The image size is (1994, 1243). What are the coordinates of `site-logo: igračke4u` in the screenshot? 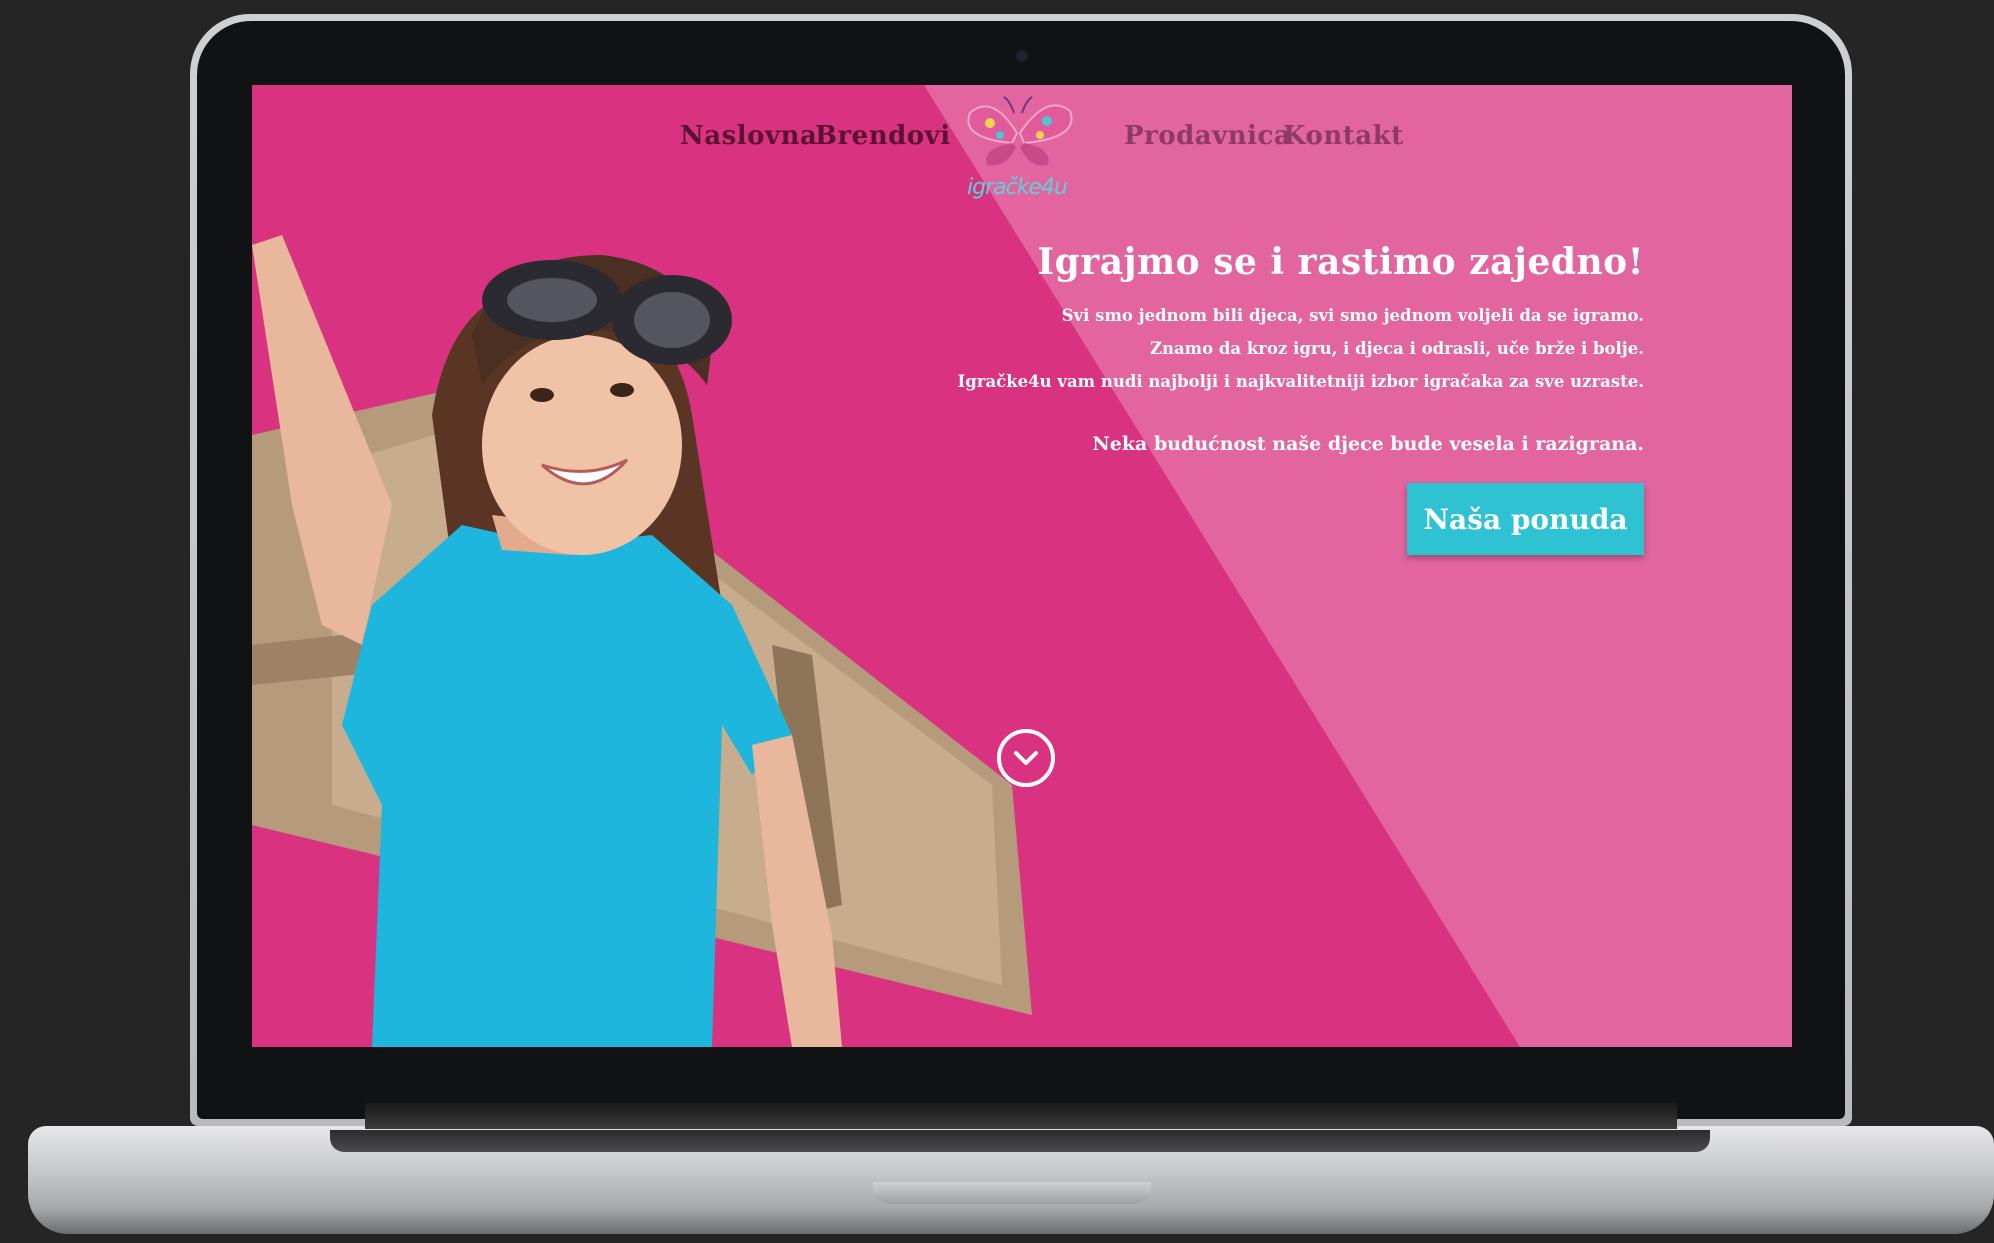 It's located at (1017, 148).